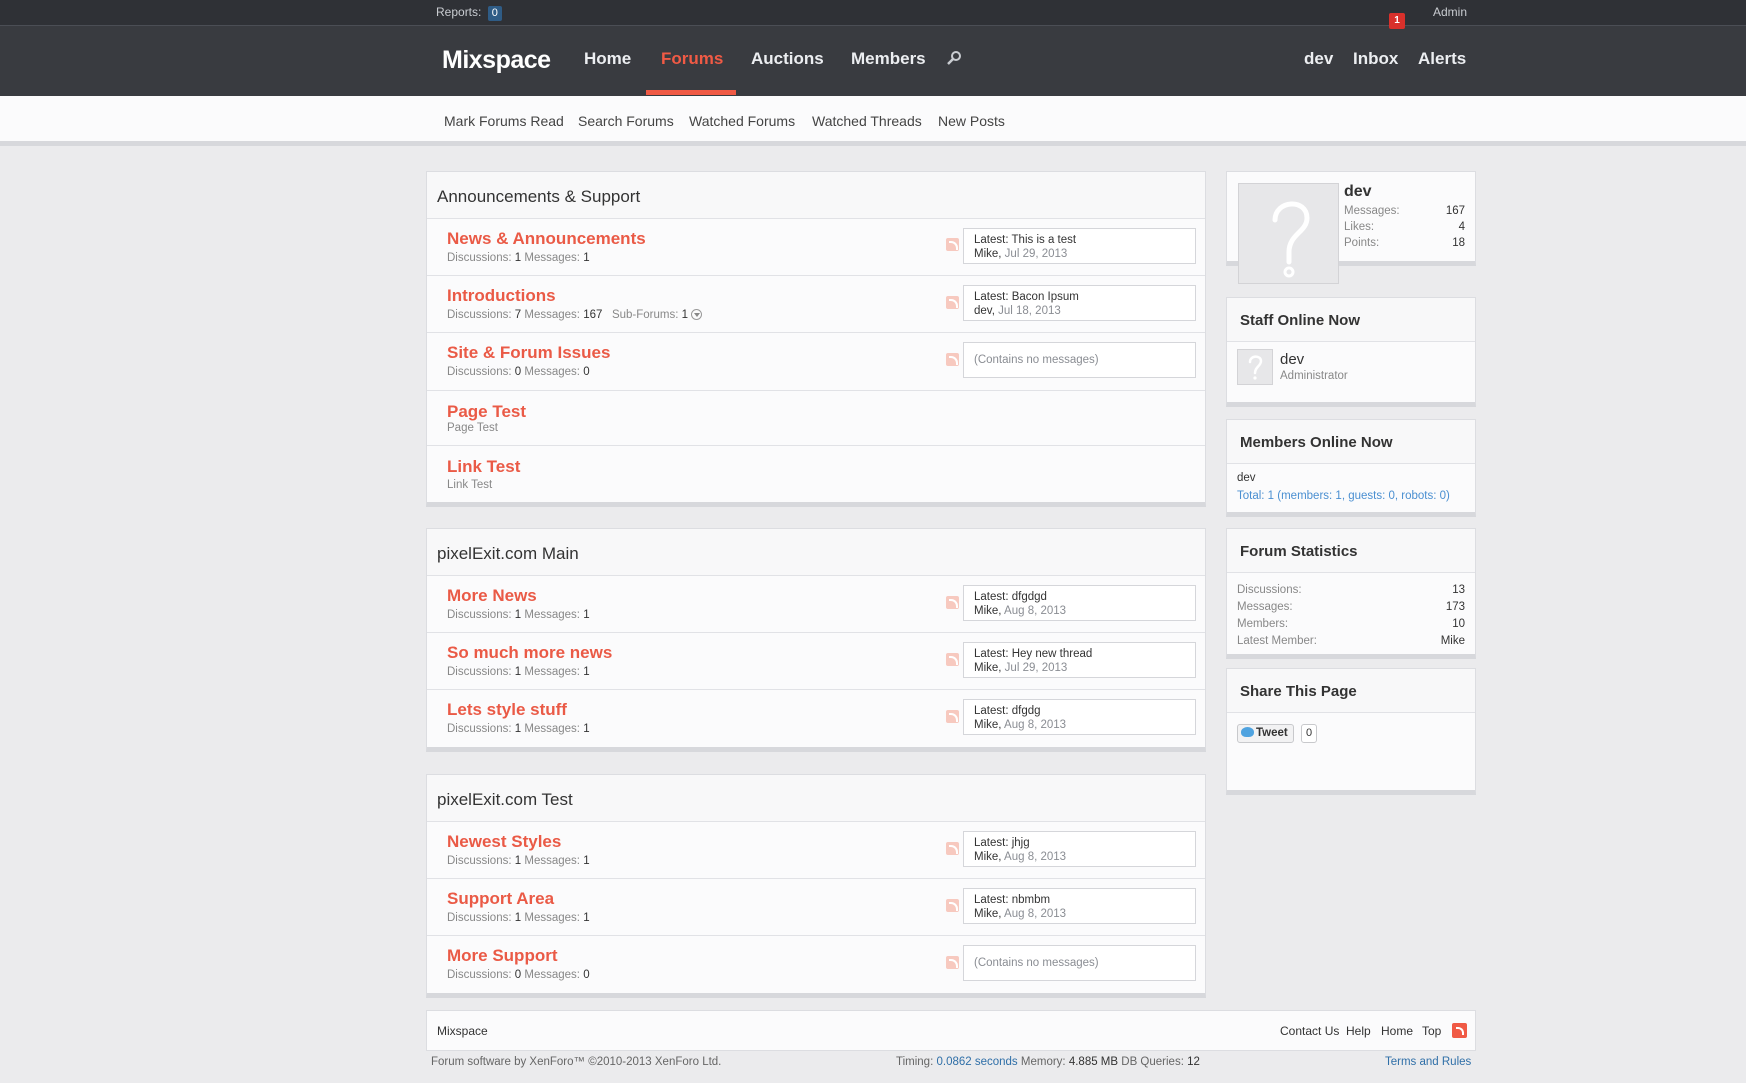 Image resolution: width=1746 pixels, height=1083 pixels. Describe the element at coordinates (816, 195) in the screenshot. I see `category-title: Announcements & Support` at that location.